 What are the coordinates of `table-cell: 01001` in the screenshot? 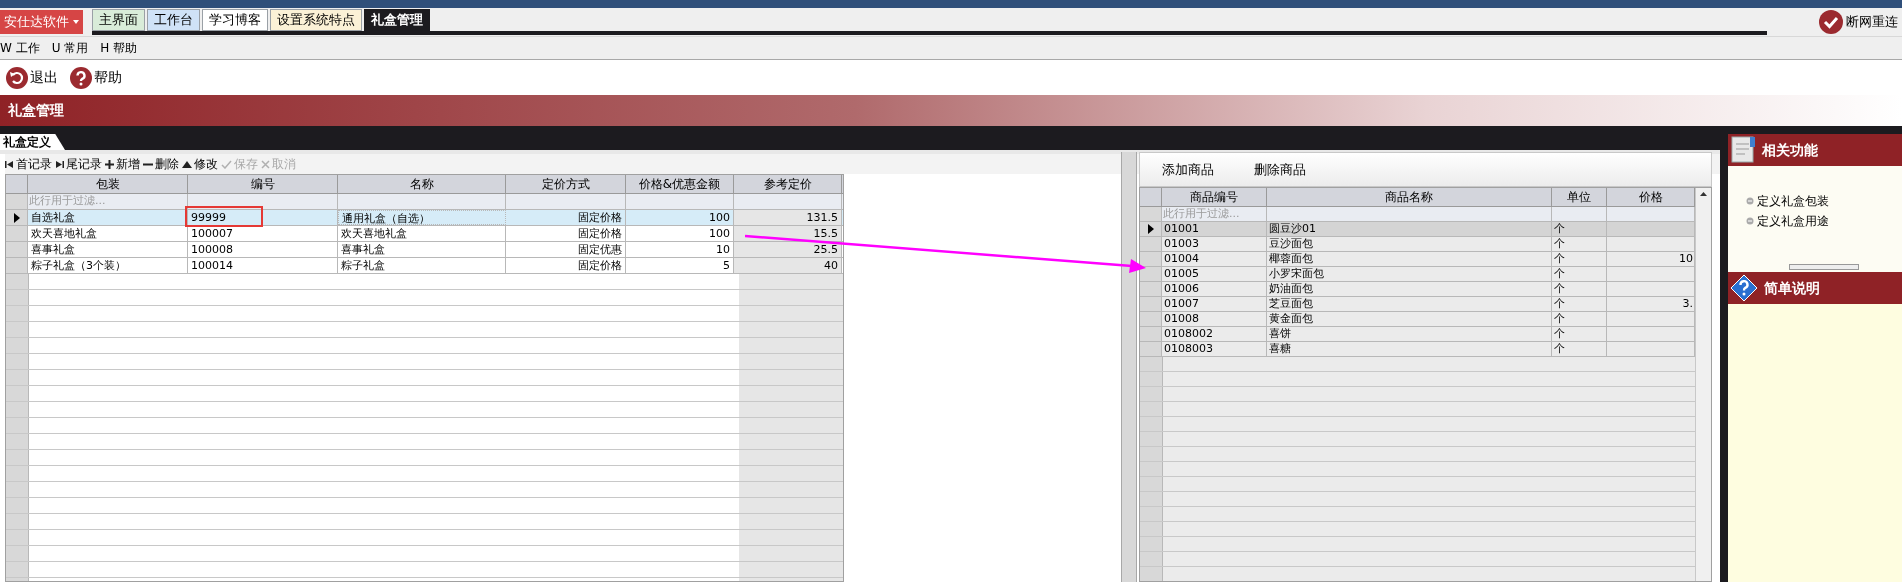 It's located at (1214, 229).